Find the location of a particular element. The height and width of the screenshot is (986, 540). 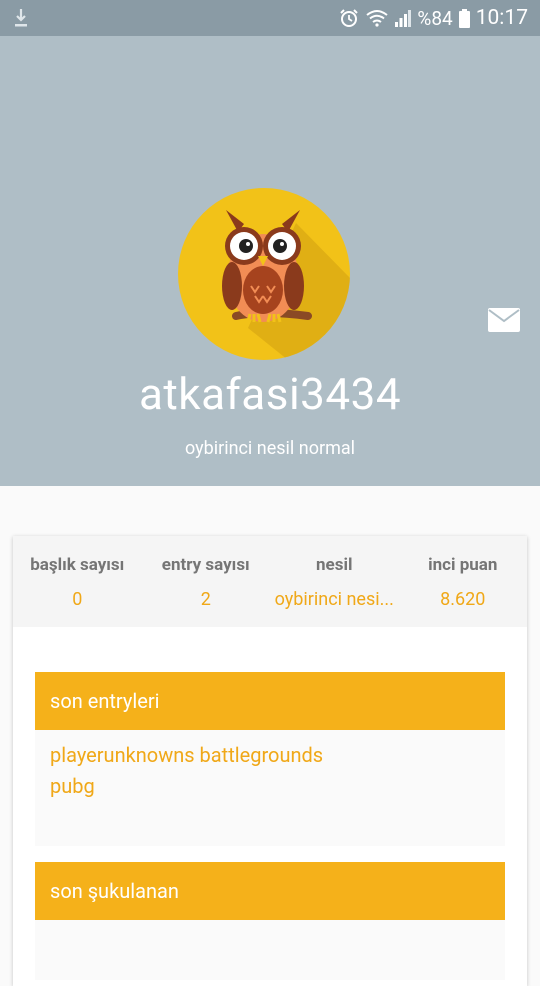

section-header: son şukulanan is located at coordinates (270, 891).